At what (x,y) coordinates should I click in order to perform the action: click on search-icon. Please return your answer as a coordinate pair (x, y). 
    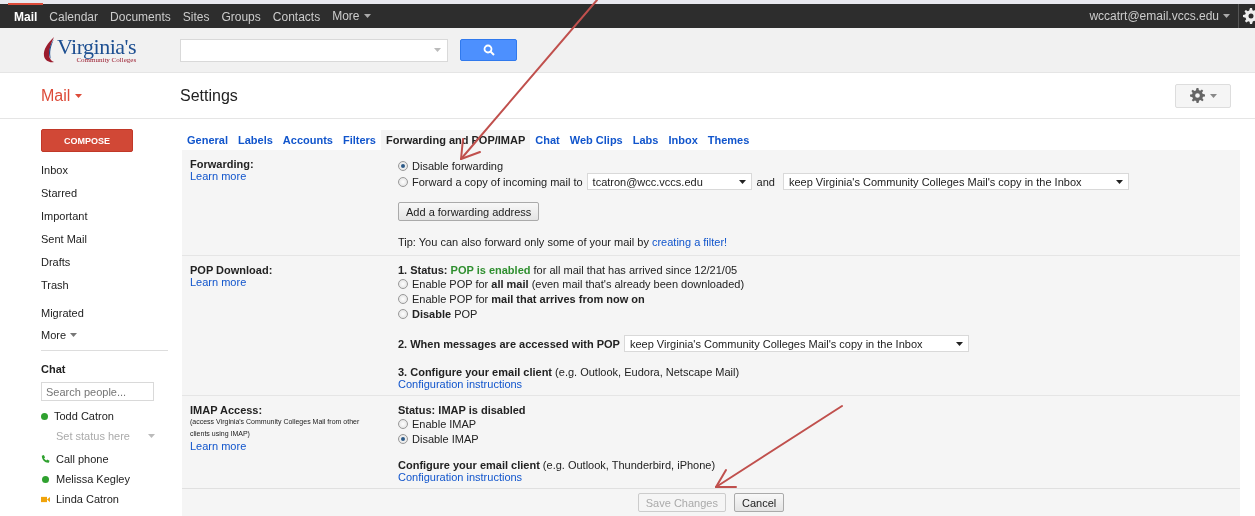
    Looking at the image, I should click on (488, 50).